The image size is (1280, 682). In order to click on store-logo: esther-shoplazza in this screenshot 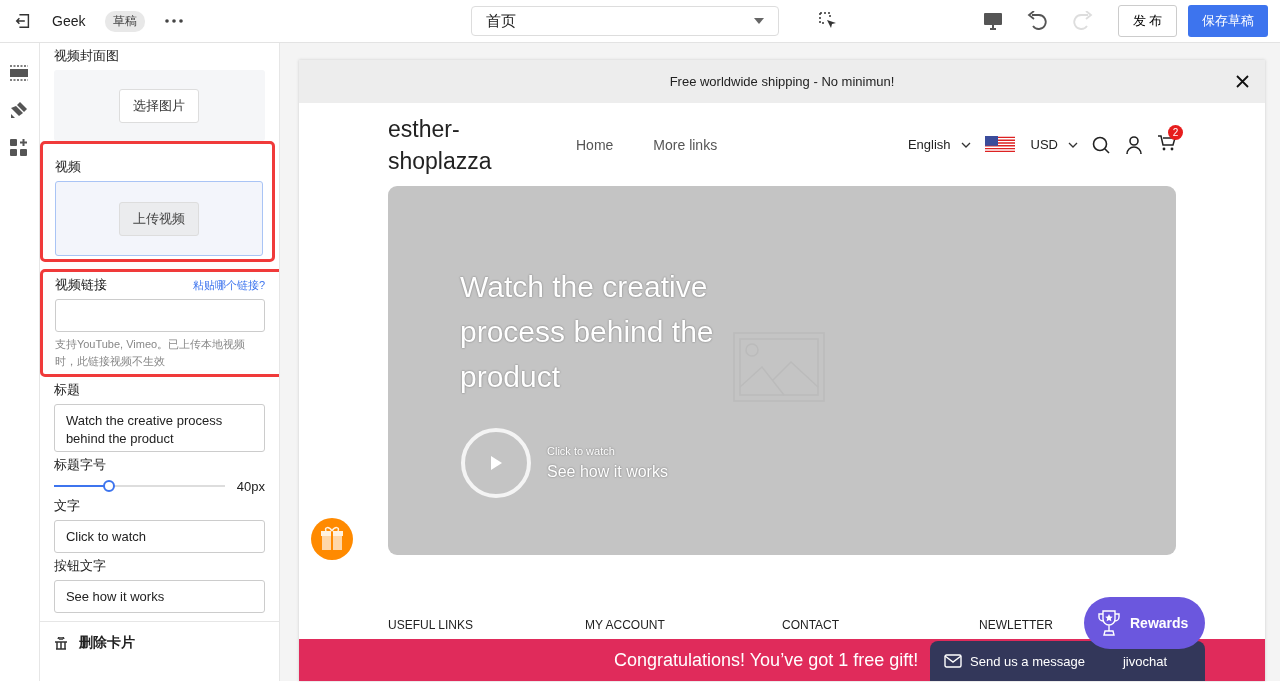, I will do `click(448, 144)`.